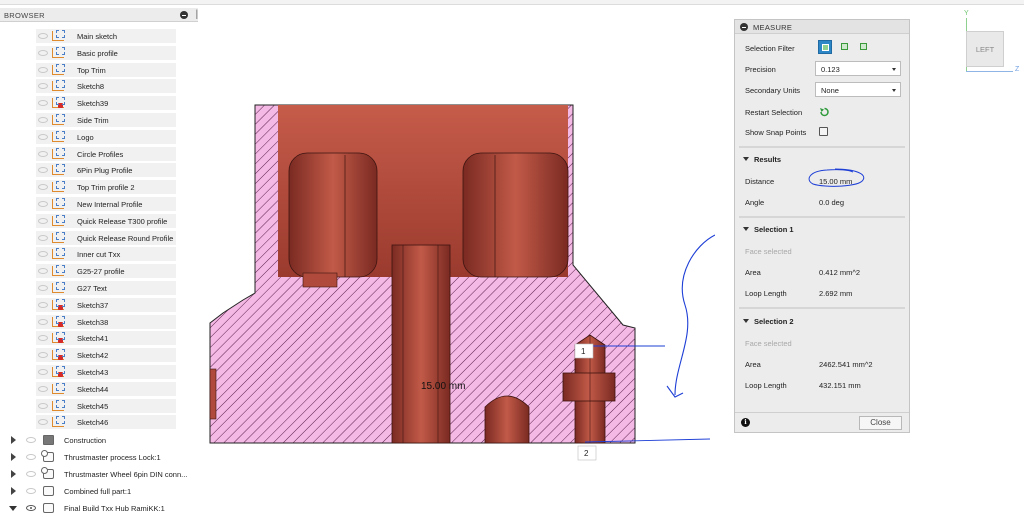 The height and width of the screenshot is (517, 1024). What do you see at coordinates (586, 453) in the screenshot?
I see `marker-2: 2` at bounding box center [586, 453].